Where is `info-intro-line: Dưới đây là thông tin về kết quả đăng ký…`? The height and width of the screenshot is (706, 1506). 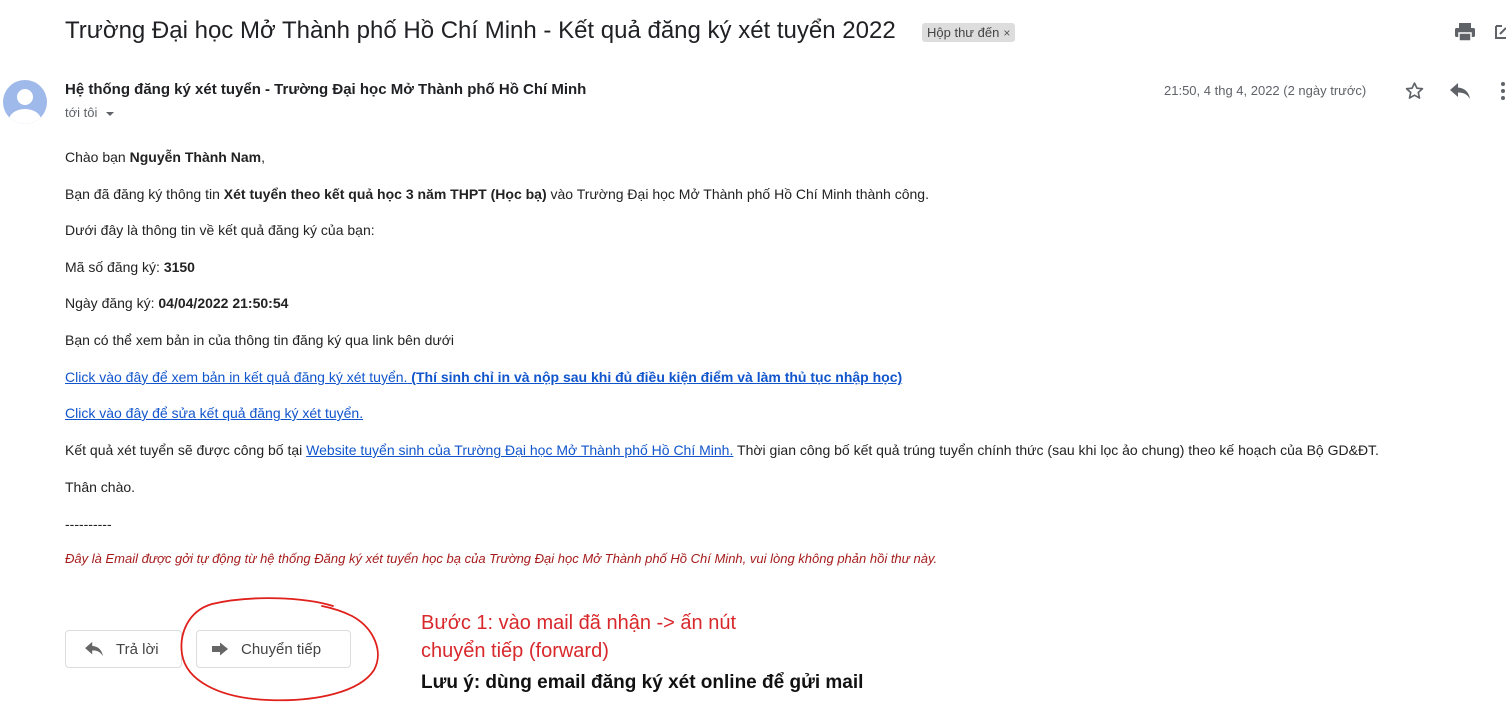
info-intro-line: Dưới đây là thông tin về kết quả đăng ký… is located at coordinates (220, 230).